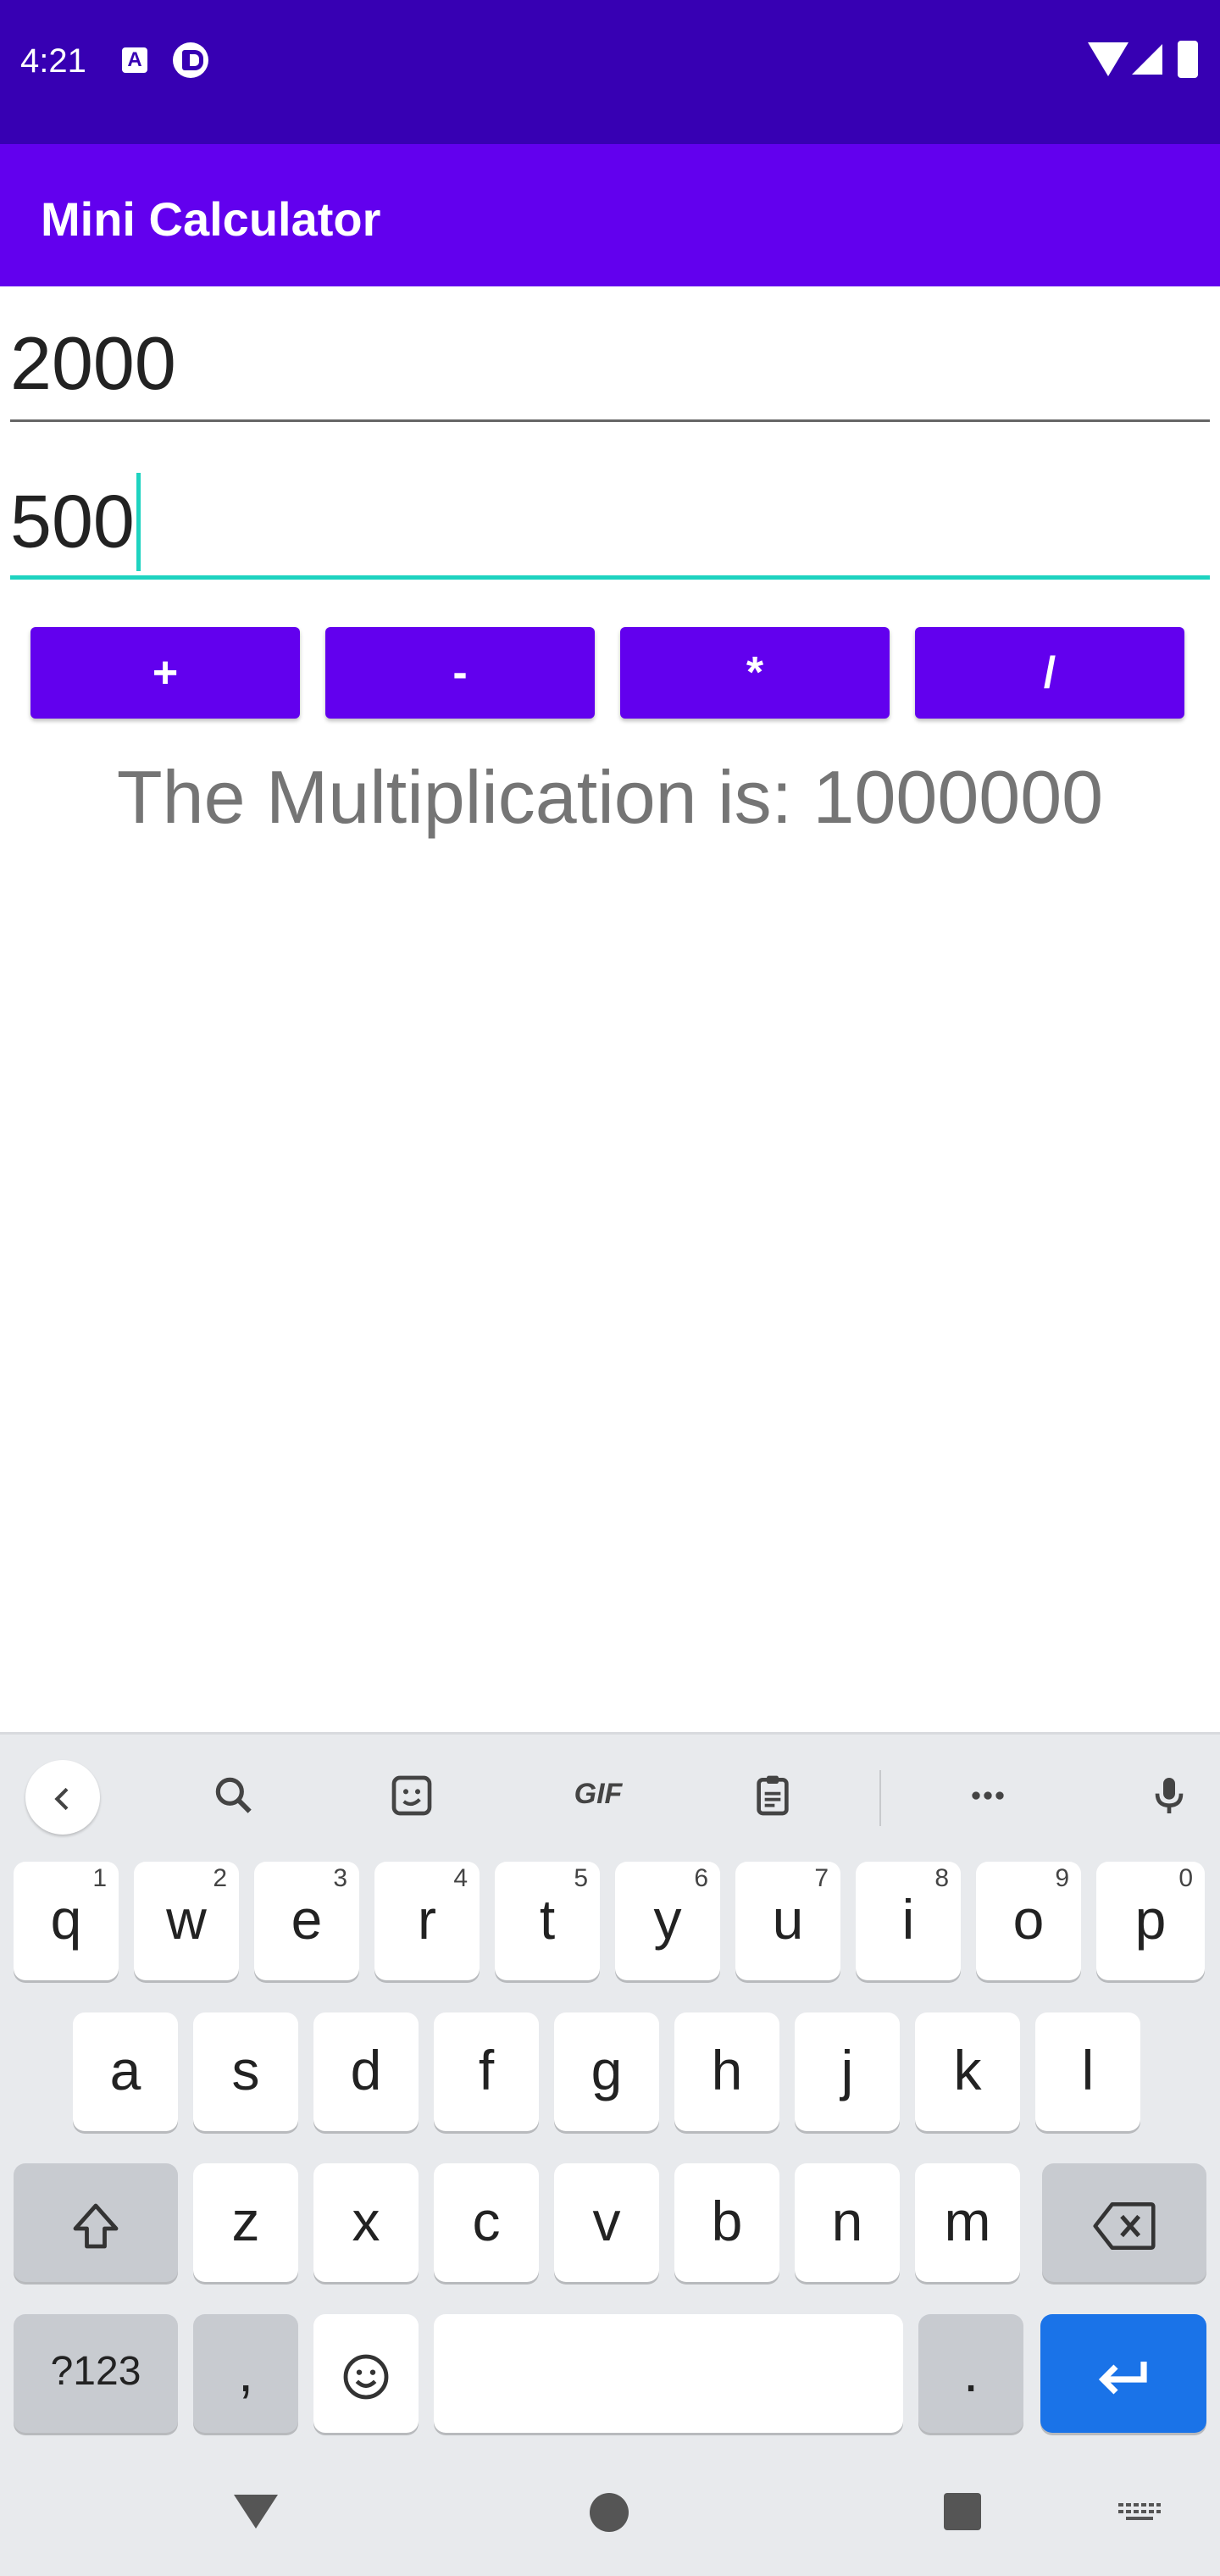 The width and height of the screenshot is (1220, 2576). I want to click on app-title: Mini Calculator, so click(211, 219).